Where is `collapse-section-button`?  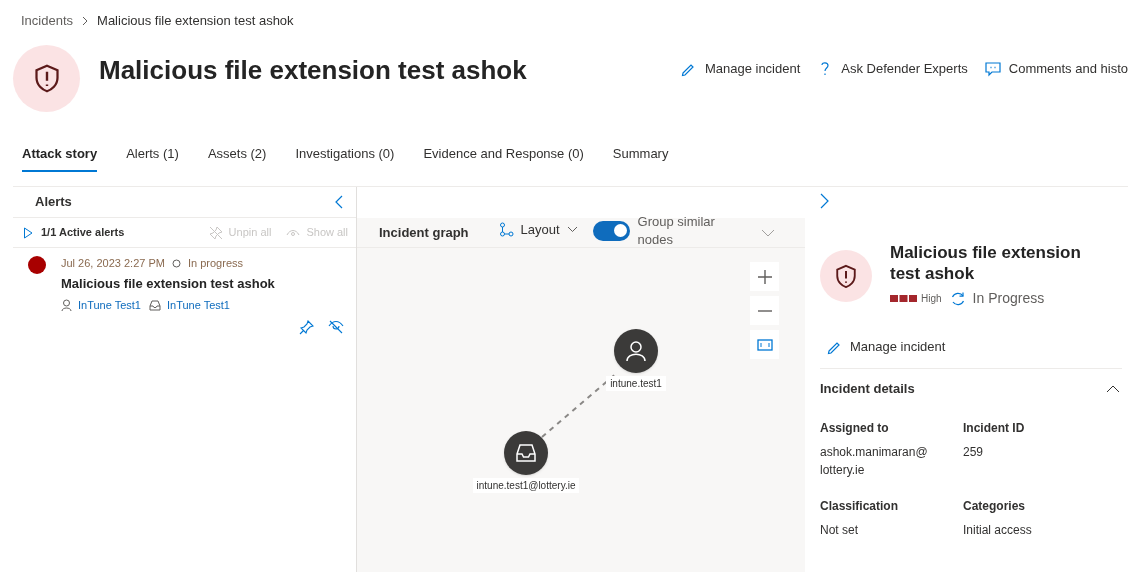 collapse-section-button is located at coordinates (1113, 388).